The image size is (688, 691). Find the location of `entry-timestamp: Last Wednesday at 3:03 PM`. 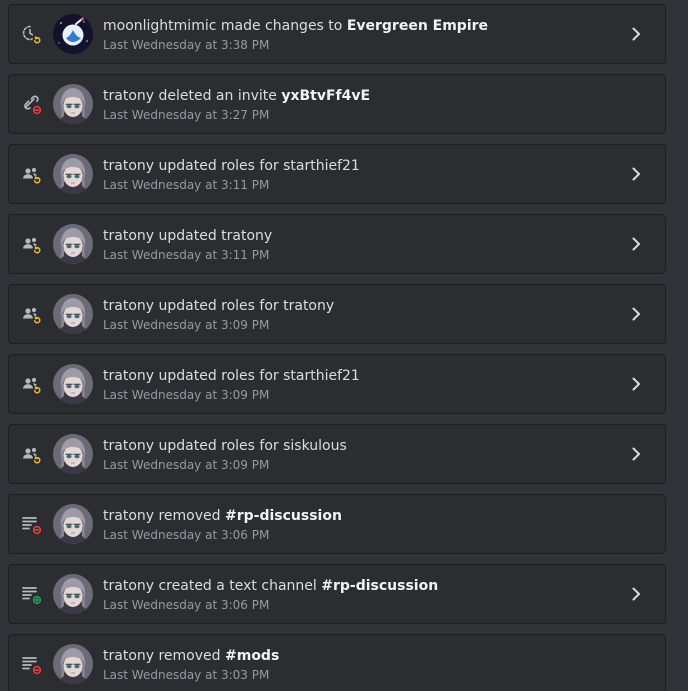

entry-timestamp: Last Wednesday at 3:03 PM is located at coordinates (186, 675).